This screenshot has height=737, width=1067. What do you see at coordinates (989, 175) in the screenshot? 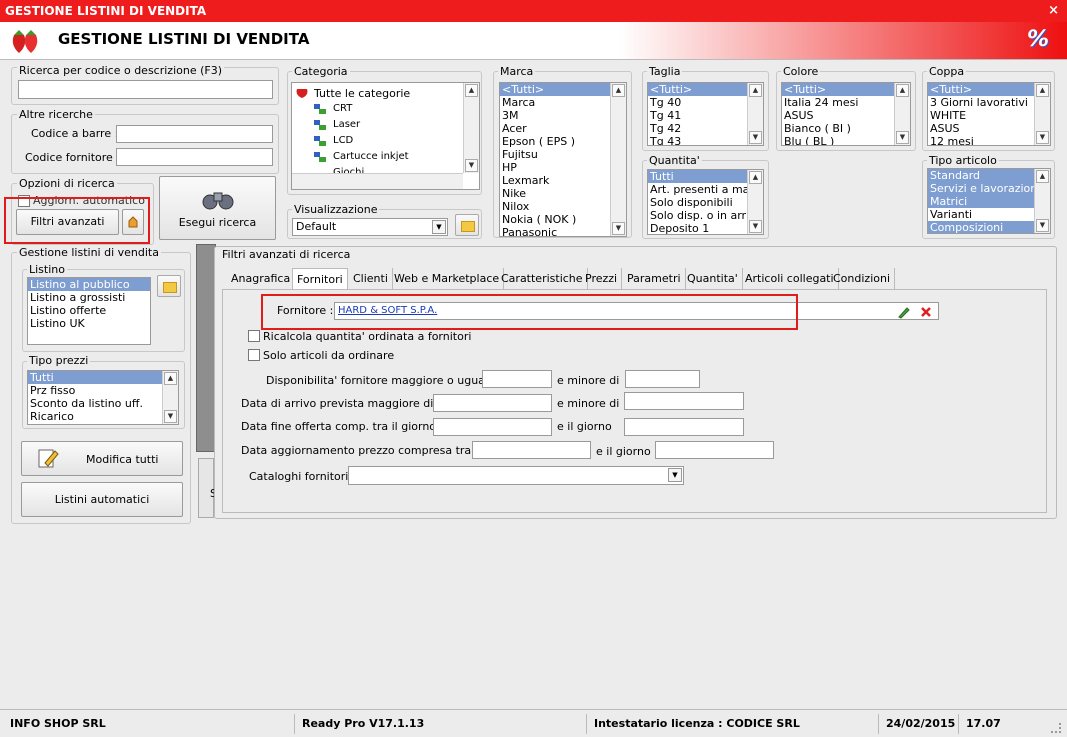
I see `tipo-articolo-item: Standard` at bounding box center [989, 175].